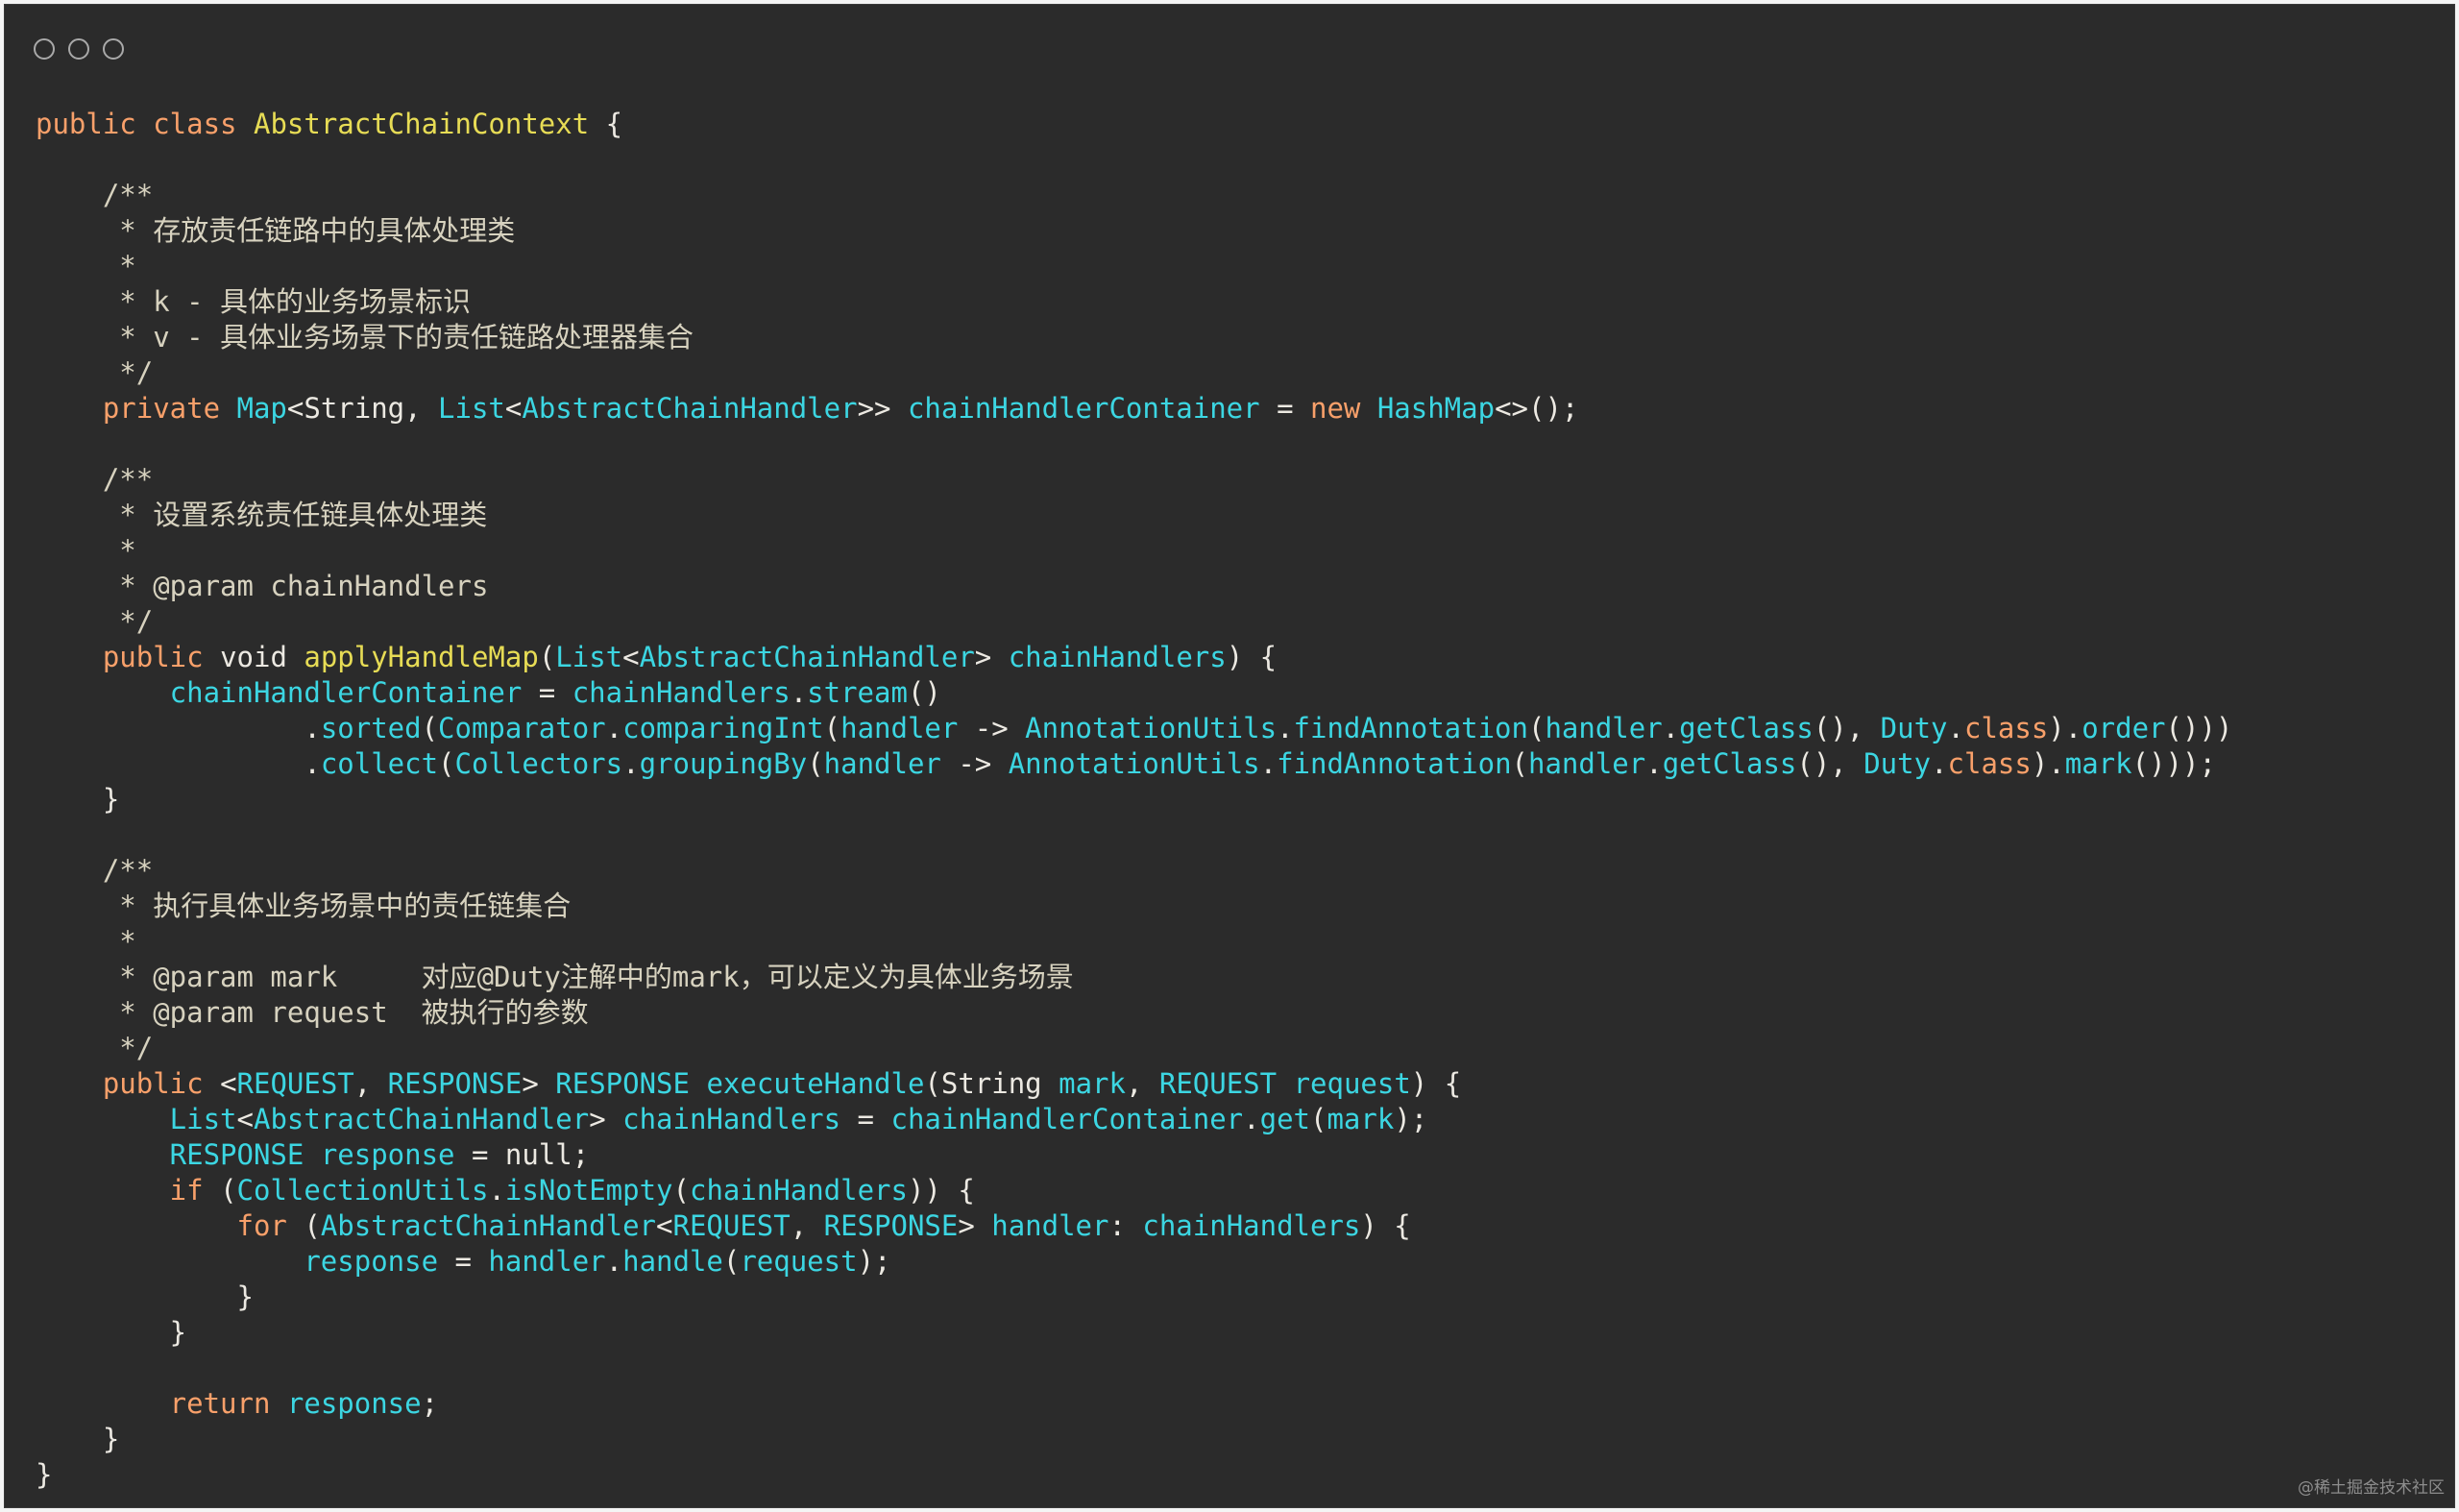 The image size is (2459, 1512). I want to click on code-token: chainHandlerContainer, so click(1067, 1119).